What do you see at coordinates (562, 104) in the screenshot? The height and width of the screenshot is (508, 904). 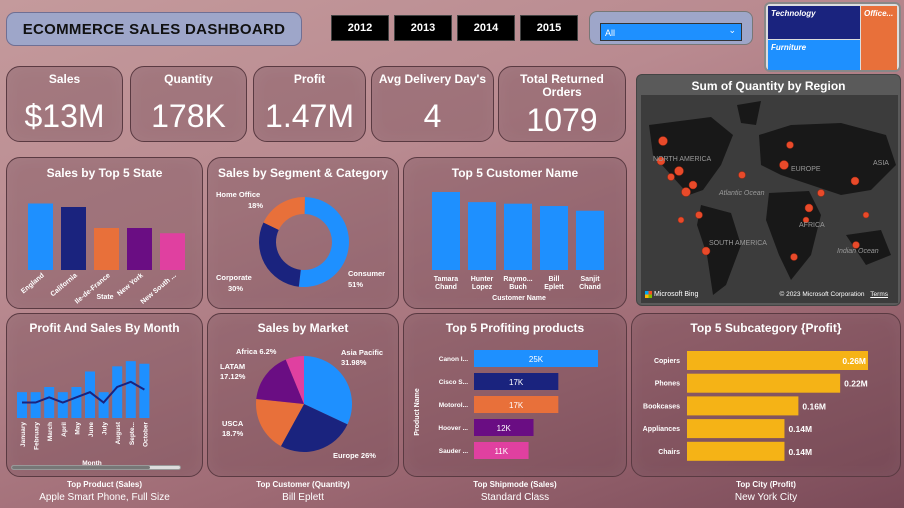 I see `kpi-returned-orders: Total Returned Orders 1079` at bounding box center [562, 104].